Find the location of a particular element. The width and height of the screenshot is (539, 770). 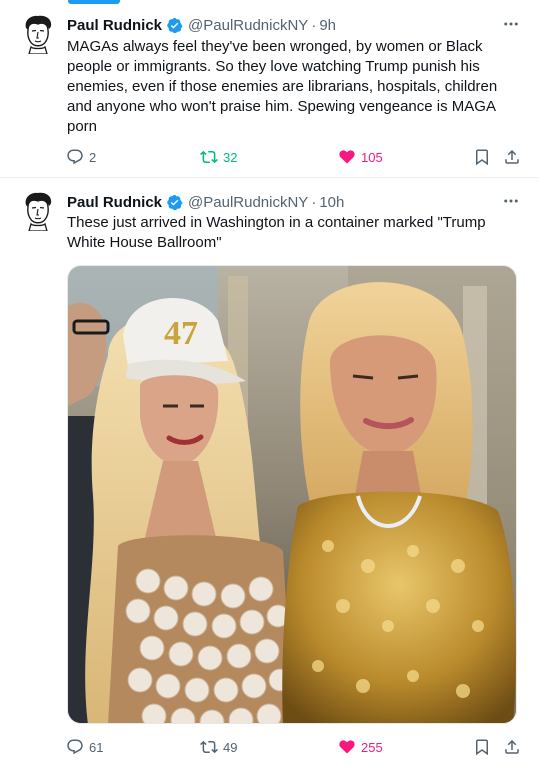

tweet-header: Paul Rudnick @PaulRudnickNY · 9h is located at coordinates (201, 25).